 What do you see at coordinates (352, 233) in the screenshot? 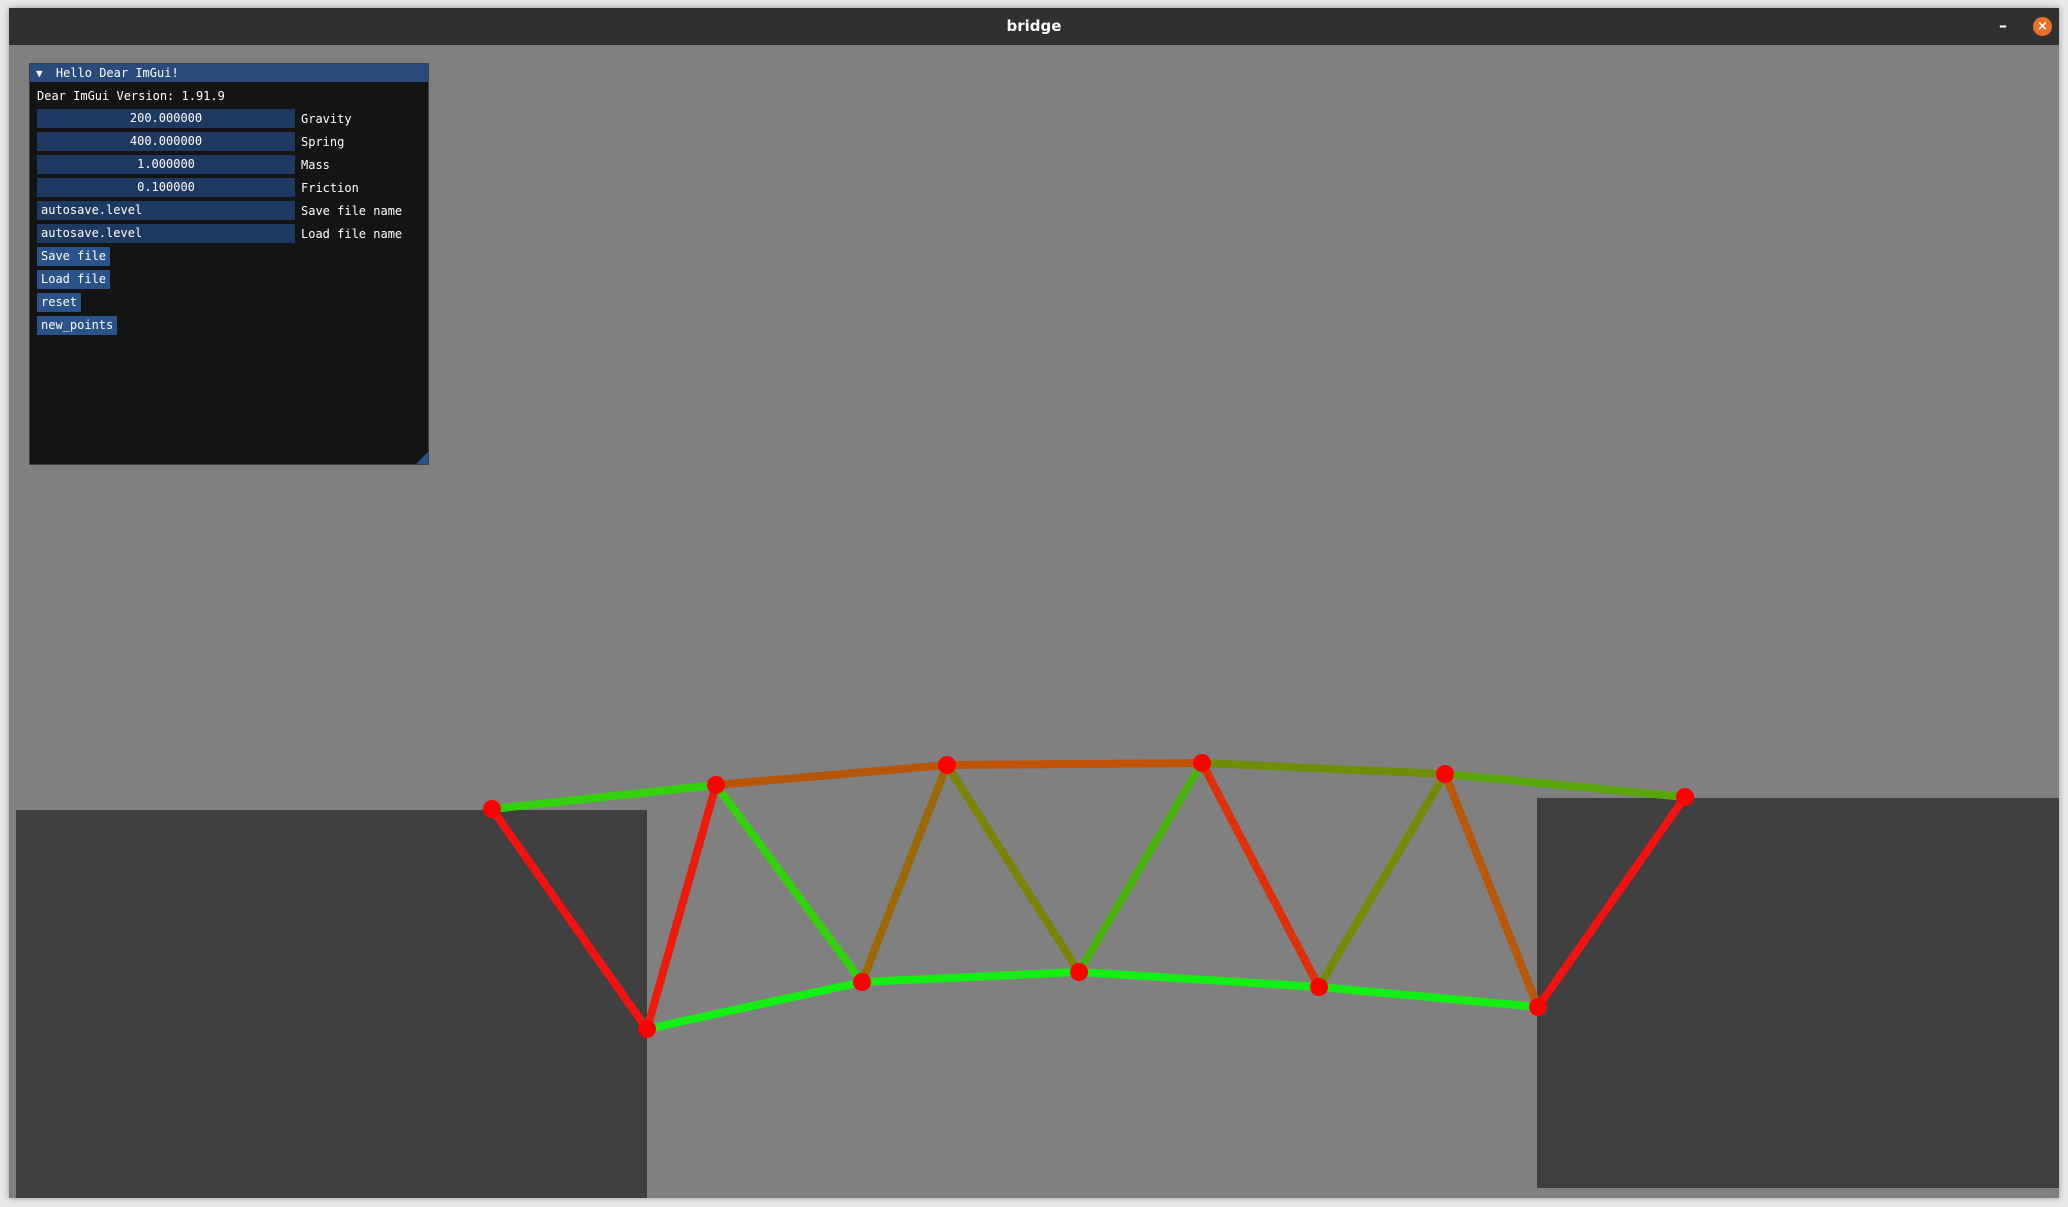
I see `load-file-name-label: Load file name` at bounding box center [352, 233].